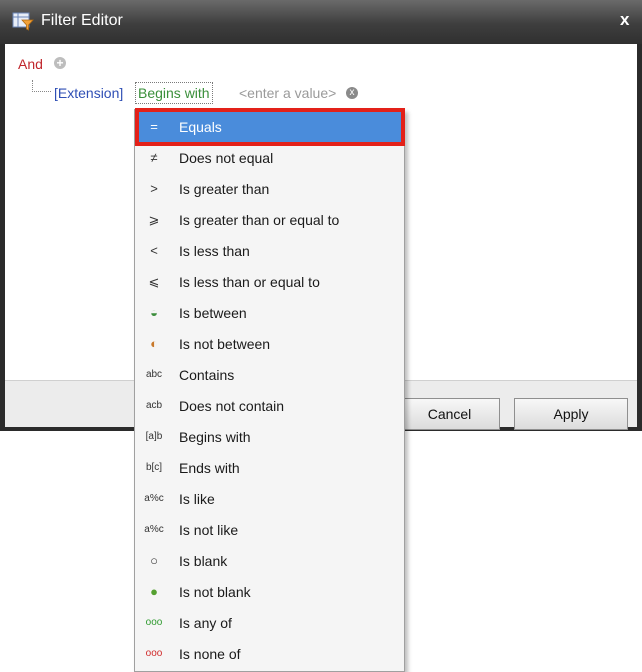  Describe the element at coordinates (88, 93) in the screenshot. I see `condition-field: [Extension]` at that location.